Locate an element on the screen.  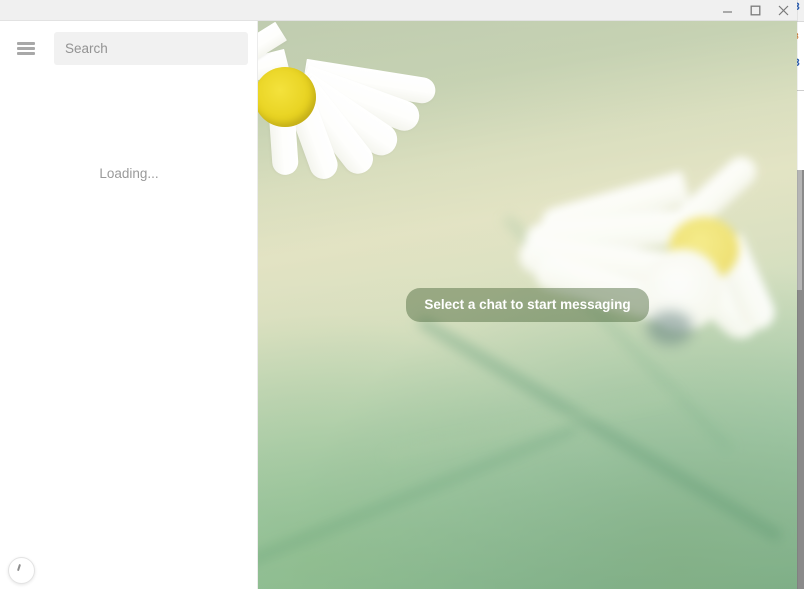
daisy-flower-left is located at coordinates (365, 159).